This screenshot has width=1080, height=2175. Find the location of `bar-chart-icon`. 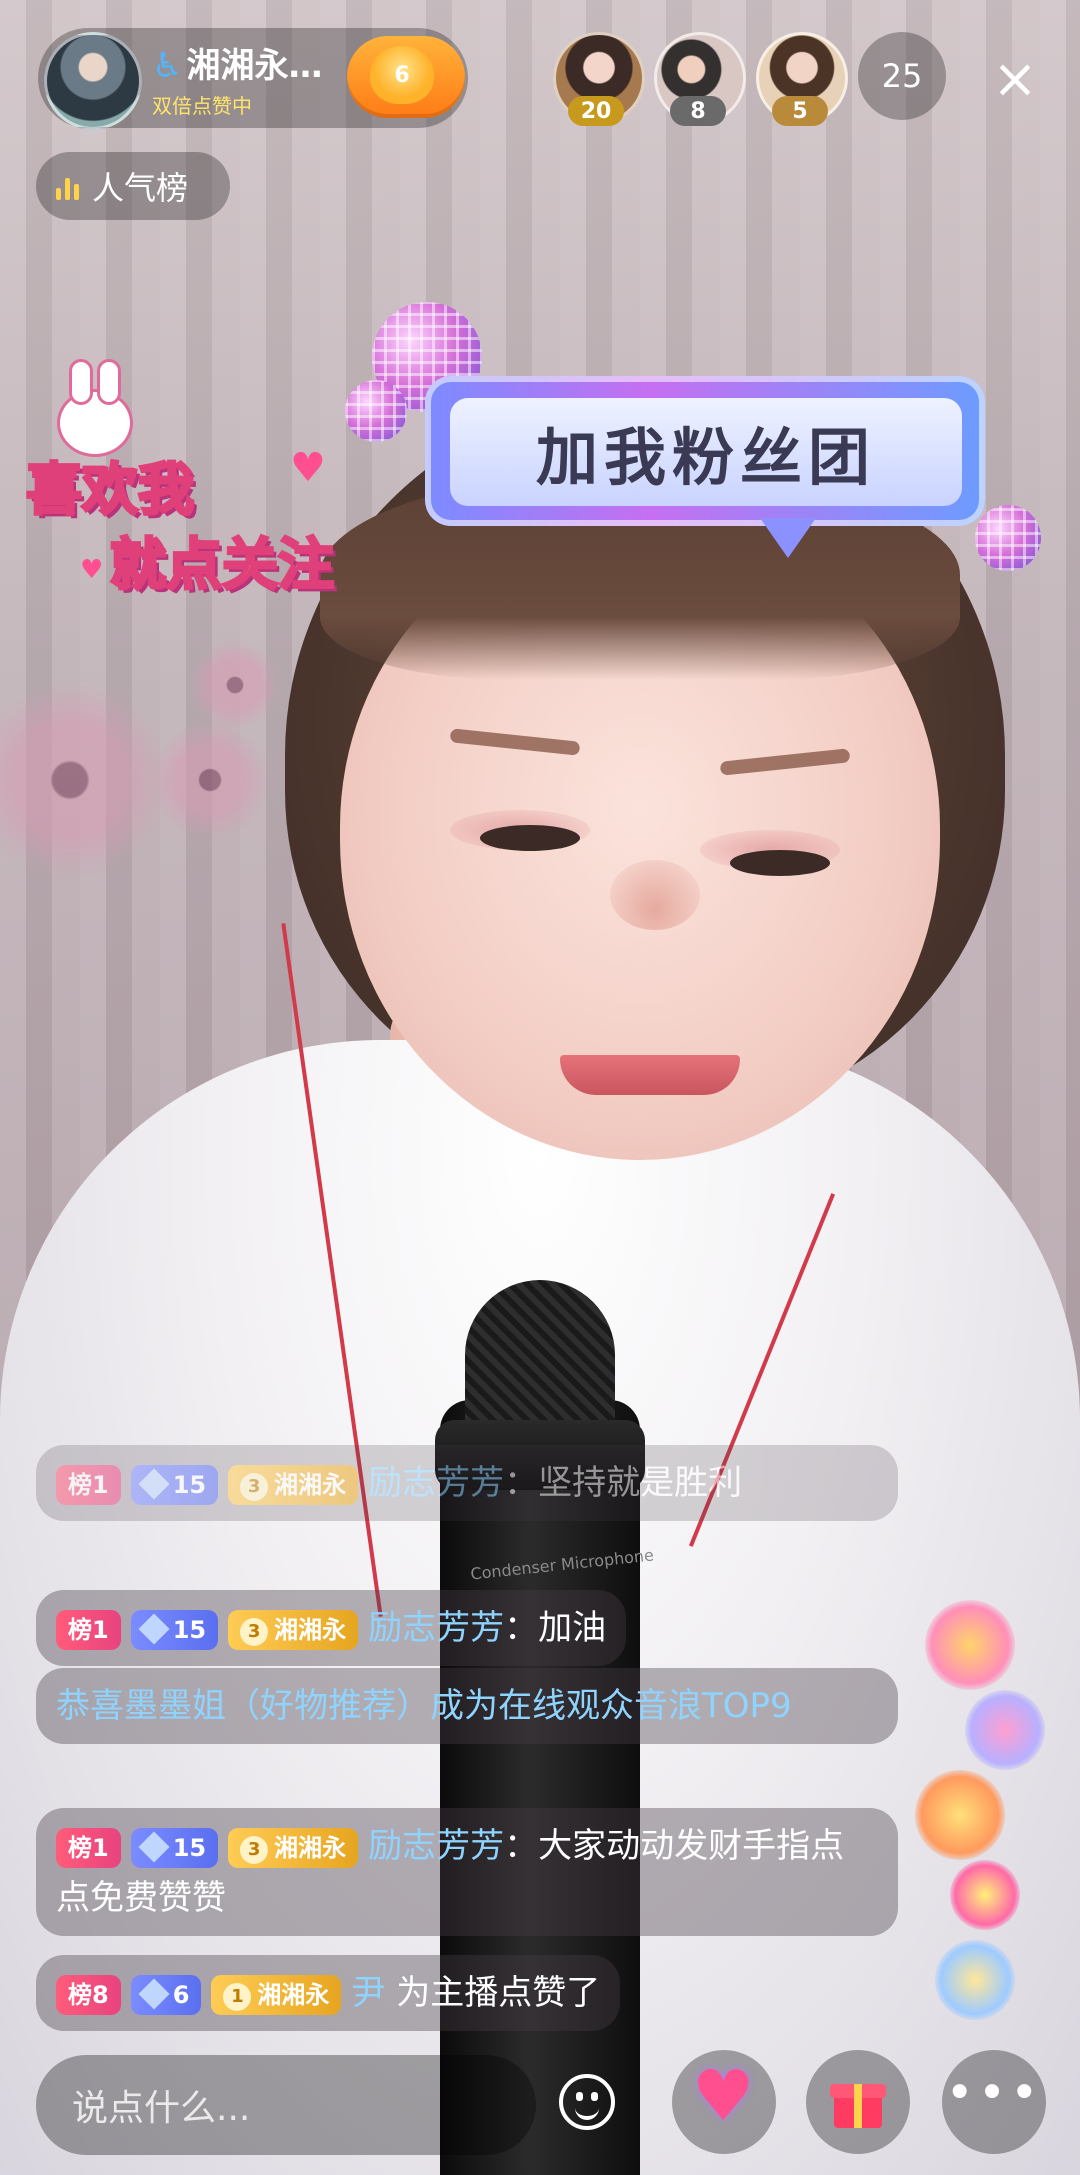

bar-chart-icon is located at coordinates (68, 186).